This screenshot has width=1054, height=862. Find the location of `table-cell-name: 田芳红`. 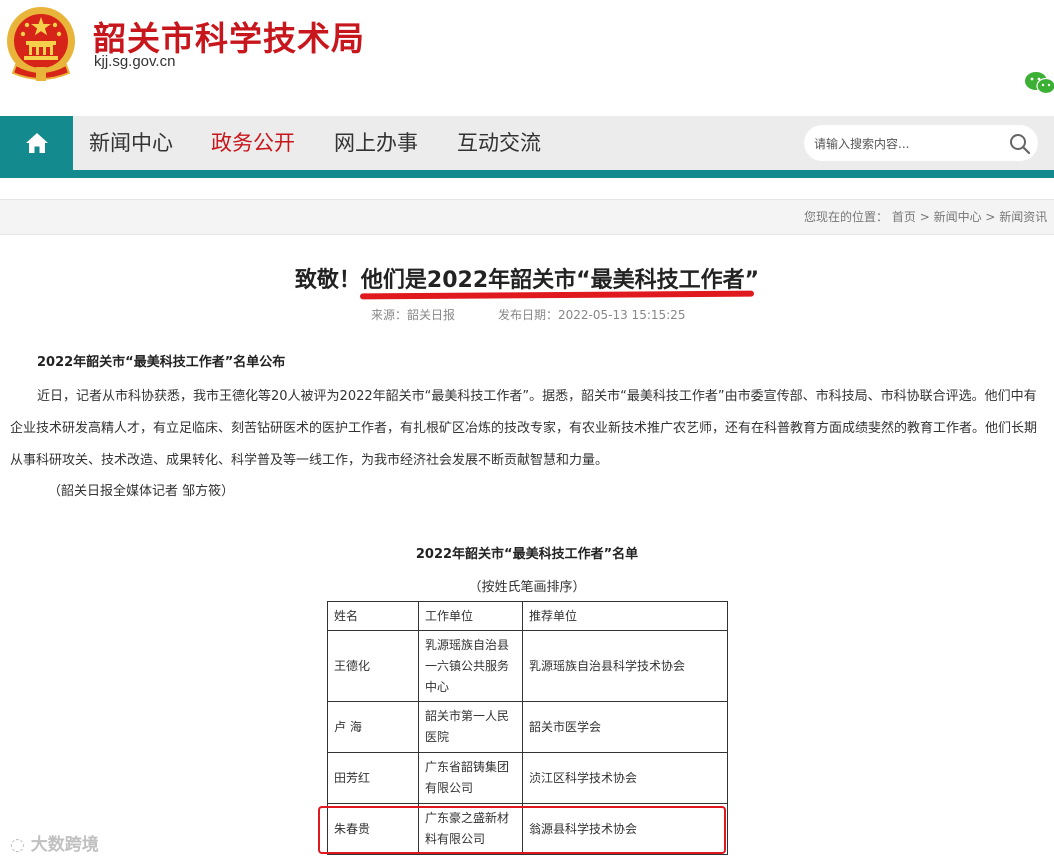

table-cell-name: 田芳红 is located at coordinates (373, 778).